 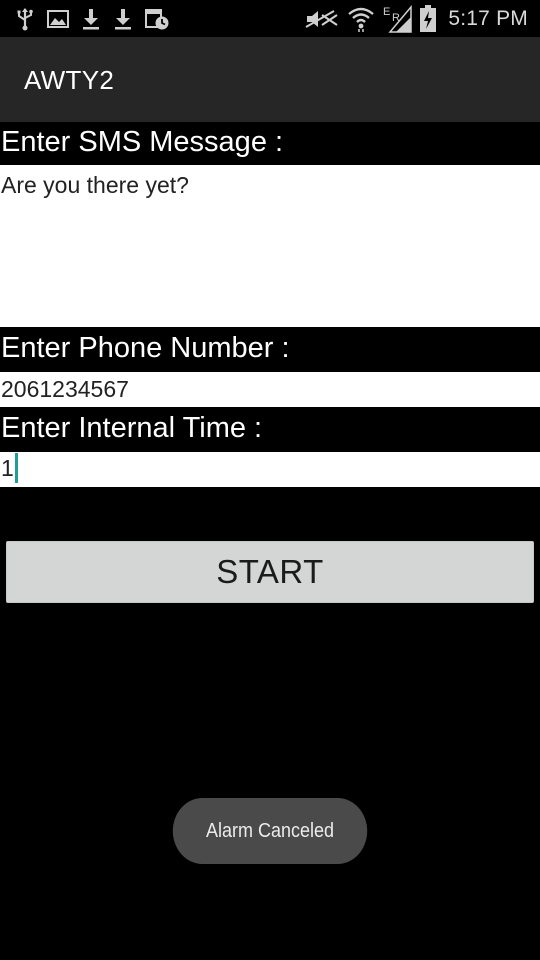 I want to click on wifi-icon, so click(x=361, y=19).